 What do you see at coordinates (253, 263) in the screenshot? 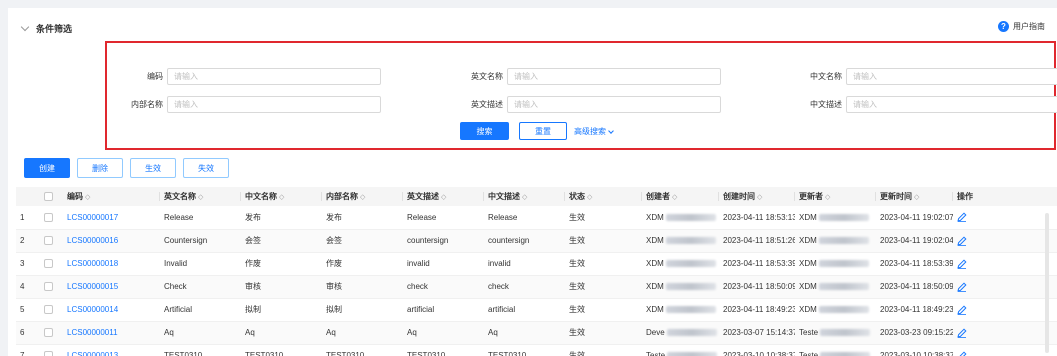
I see `cell-cn-name: 作废` at bounding box center [253, 263].